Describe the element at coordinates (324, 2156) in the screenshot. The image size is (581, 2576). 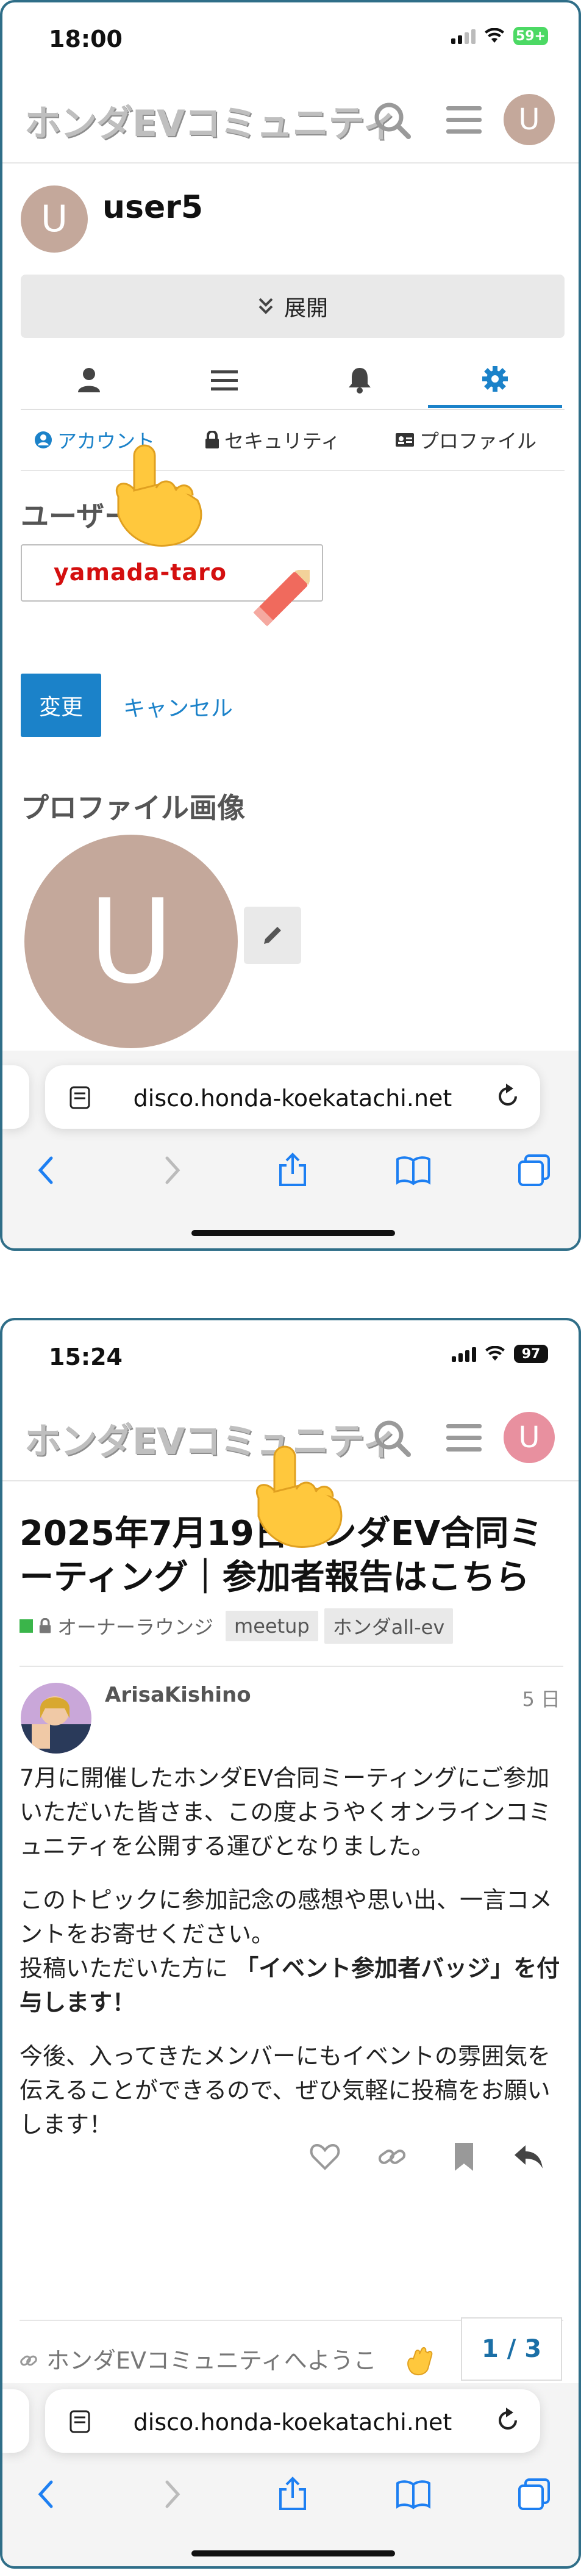
I see `heart-icon` at that location.